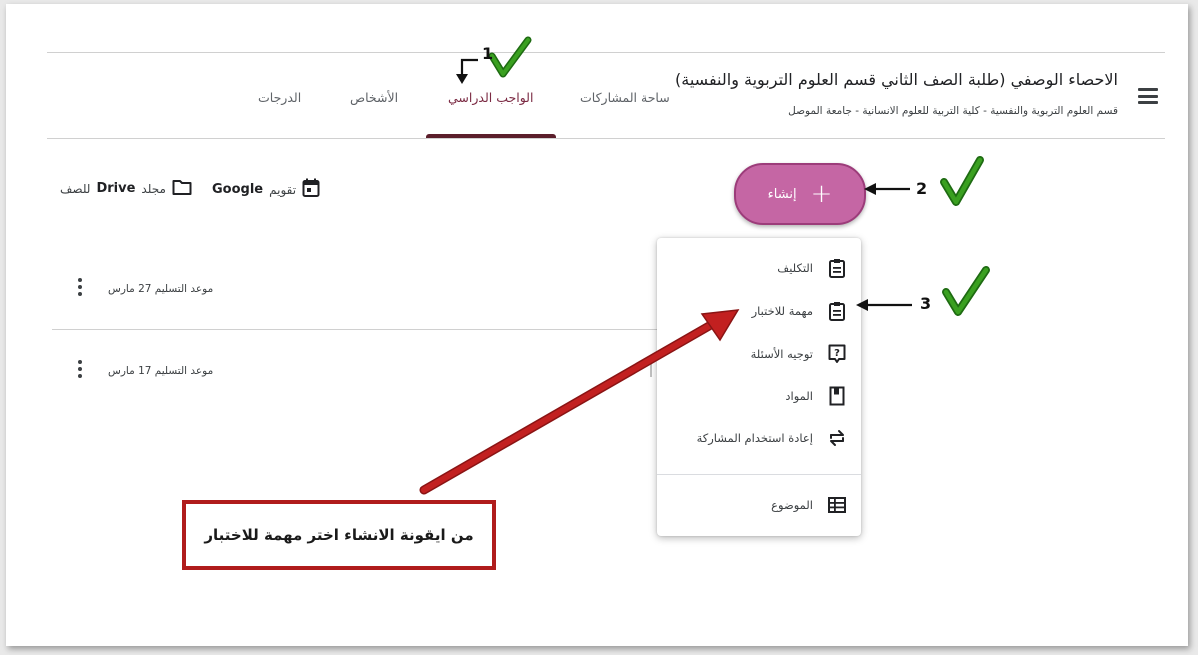 Image resolution: width=1198 pixels, height=655 pixels. Describe the element at coordinates (922, 188) in the screenshot. I see `step2-number: 2` at that location.